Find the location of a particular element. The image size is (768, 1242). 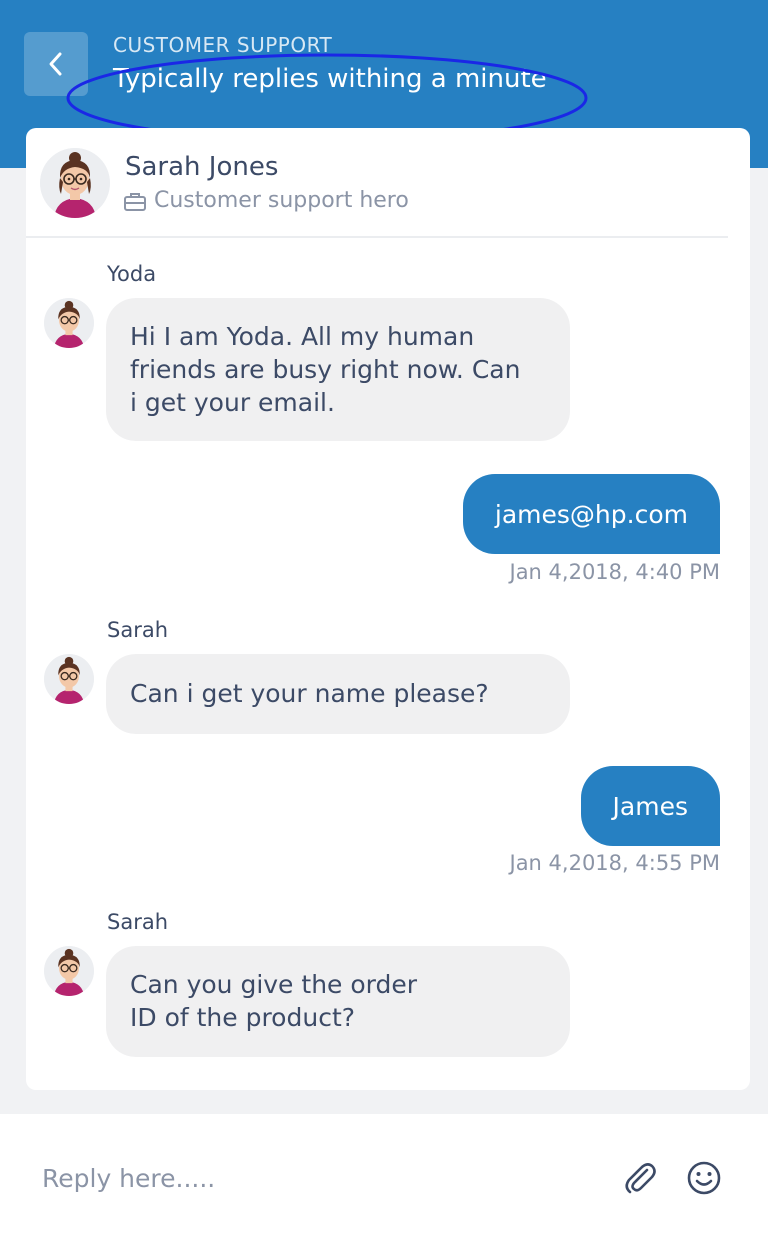

message-sender: Yoda is located at coordinates (132, 274).